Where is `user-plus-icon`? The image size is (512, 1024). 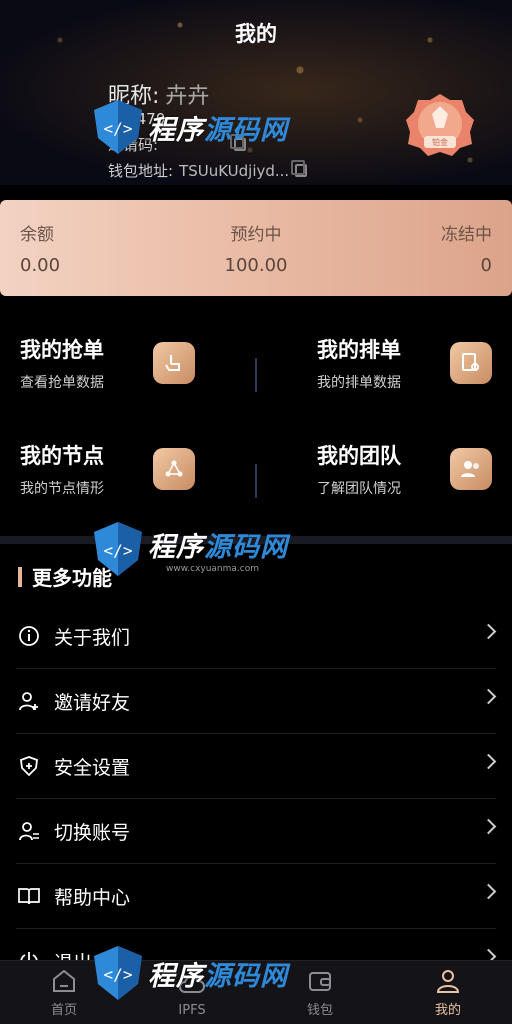
user-plus-icon is located at coordinates (29, 701).